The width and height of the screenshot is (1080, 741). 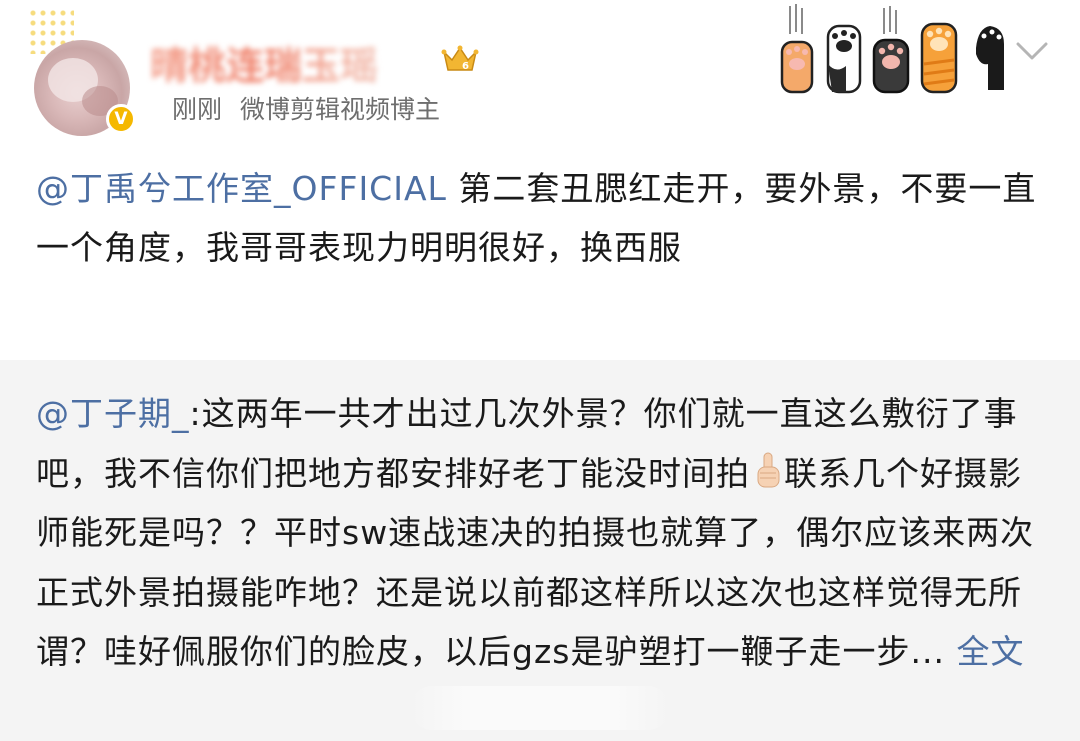 What do you see at coordinates (990, 651) in the screenshot?
I see `expand-full-text-link: 全文` at bounding box center [990, 651].